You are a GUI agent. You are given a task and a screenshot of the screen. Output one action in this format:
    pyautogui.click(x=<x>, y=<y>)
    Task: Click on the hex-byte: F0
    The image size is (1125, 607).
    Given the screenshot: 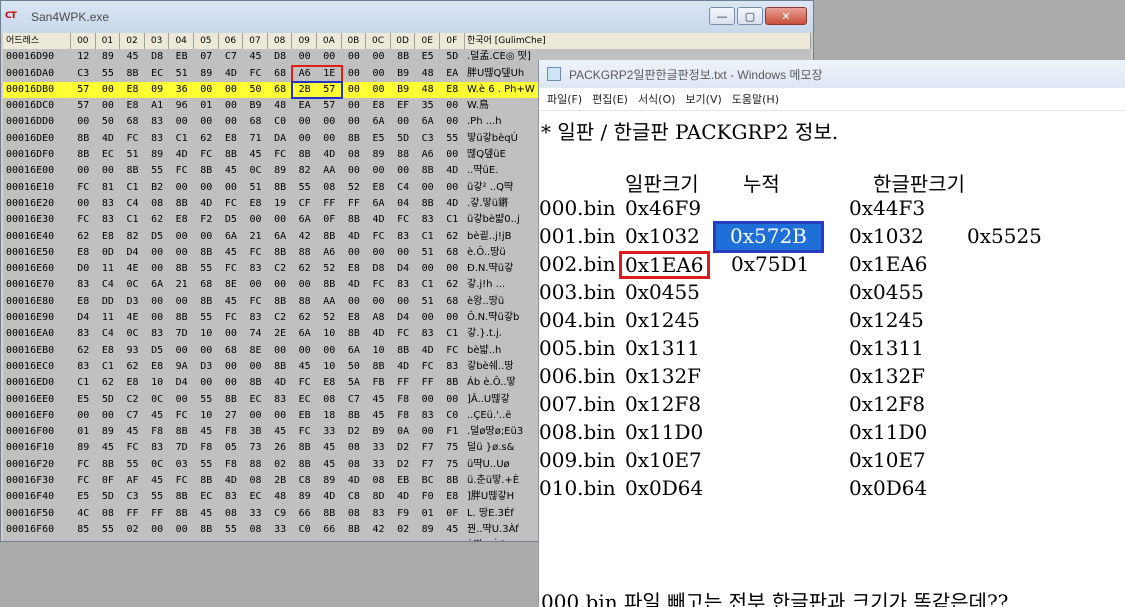 What is the action you would take?
    pyautogui.click(x=427, y=497)
    